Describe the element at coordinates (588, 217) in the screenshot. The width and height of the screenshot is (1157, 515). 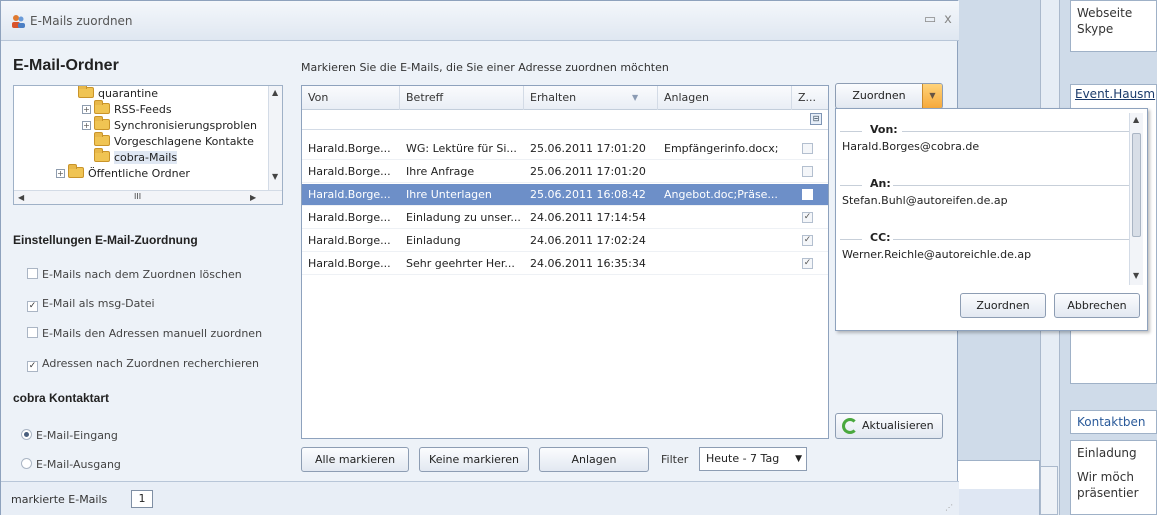
I see `cell-erhalten: 24.06.2011 17:14:54` at that location.